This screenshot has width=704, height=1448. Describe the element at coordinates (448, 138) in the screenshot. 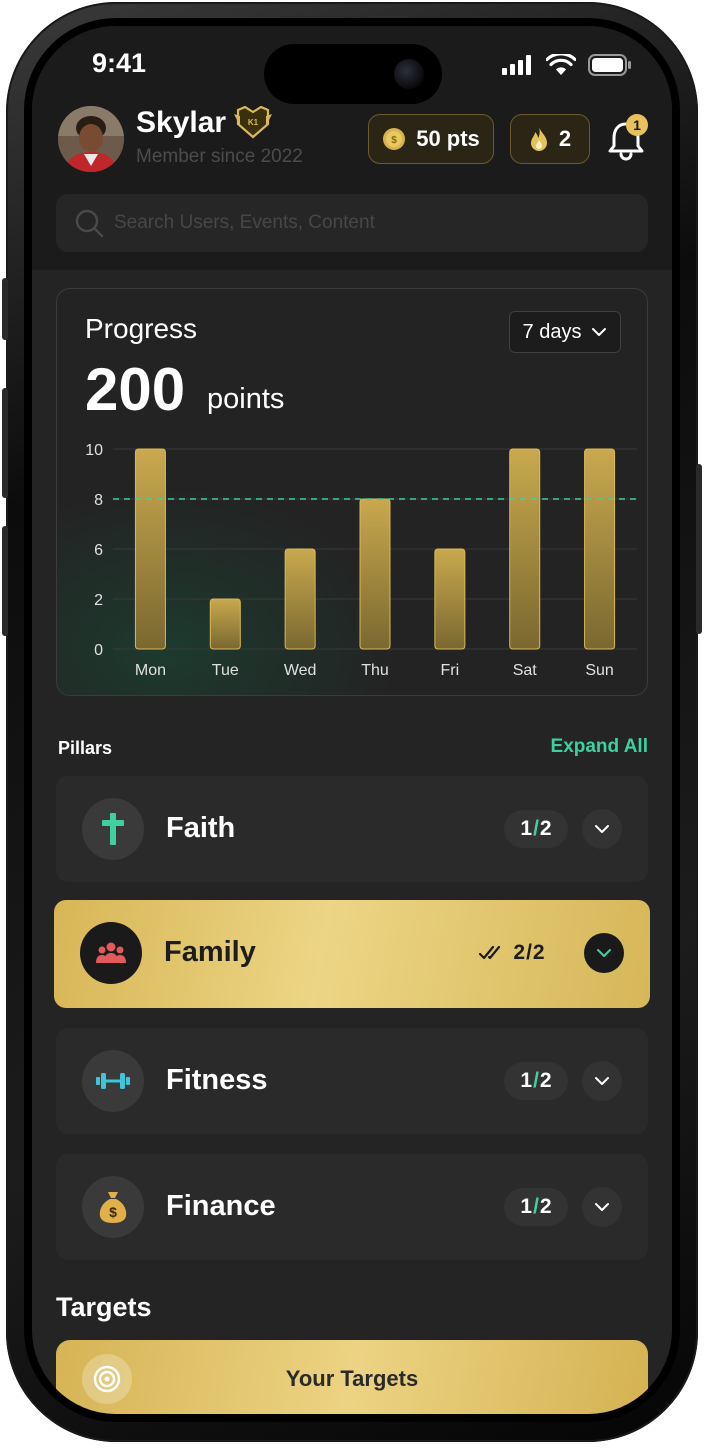

I see `points-pill-label: 50 pts` at that location.